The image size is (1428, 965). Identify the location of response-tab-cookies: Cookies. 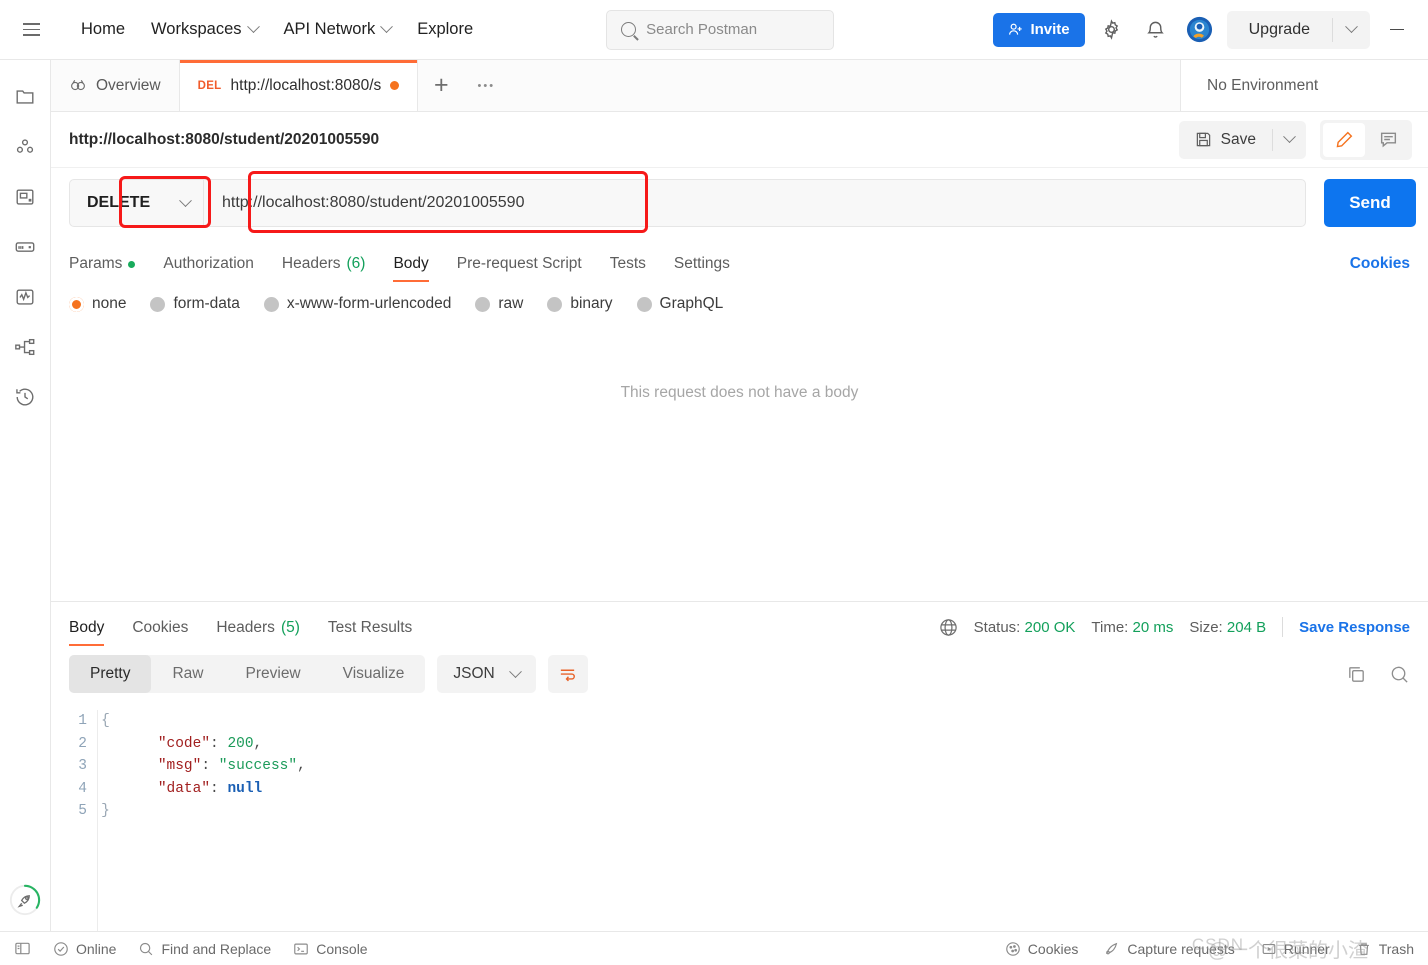
(160, 632).